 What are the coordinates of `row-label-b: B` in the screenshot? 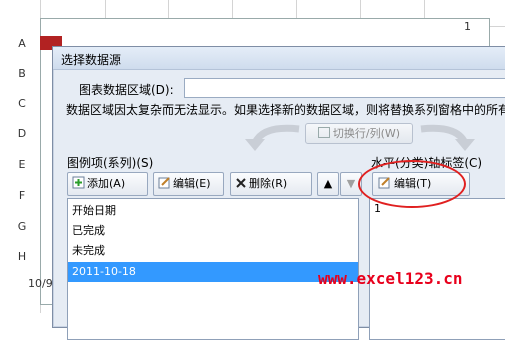 It's located at (22, 73).